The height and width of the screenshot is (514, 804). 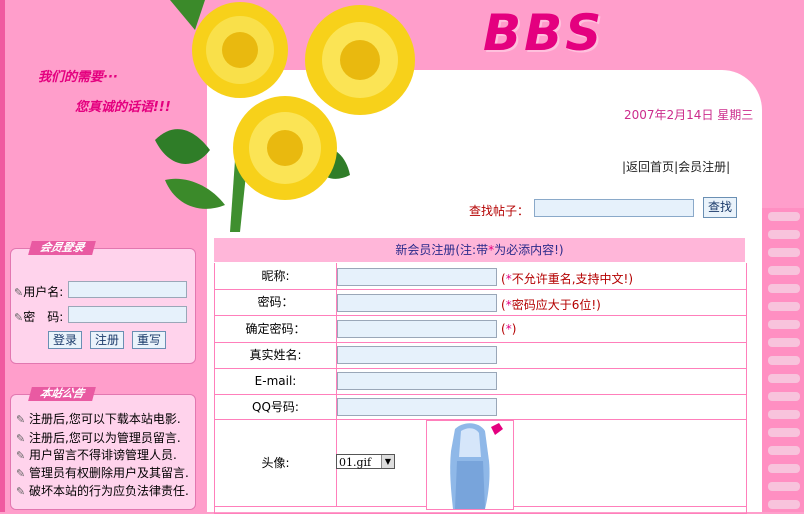 I want to click on login-panel-title: 会员登录, so click(x=62, y=248).